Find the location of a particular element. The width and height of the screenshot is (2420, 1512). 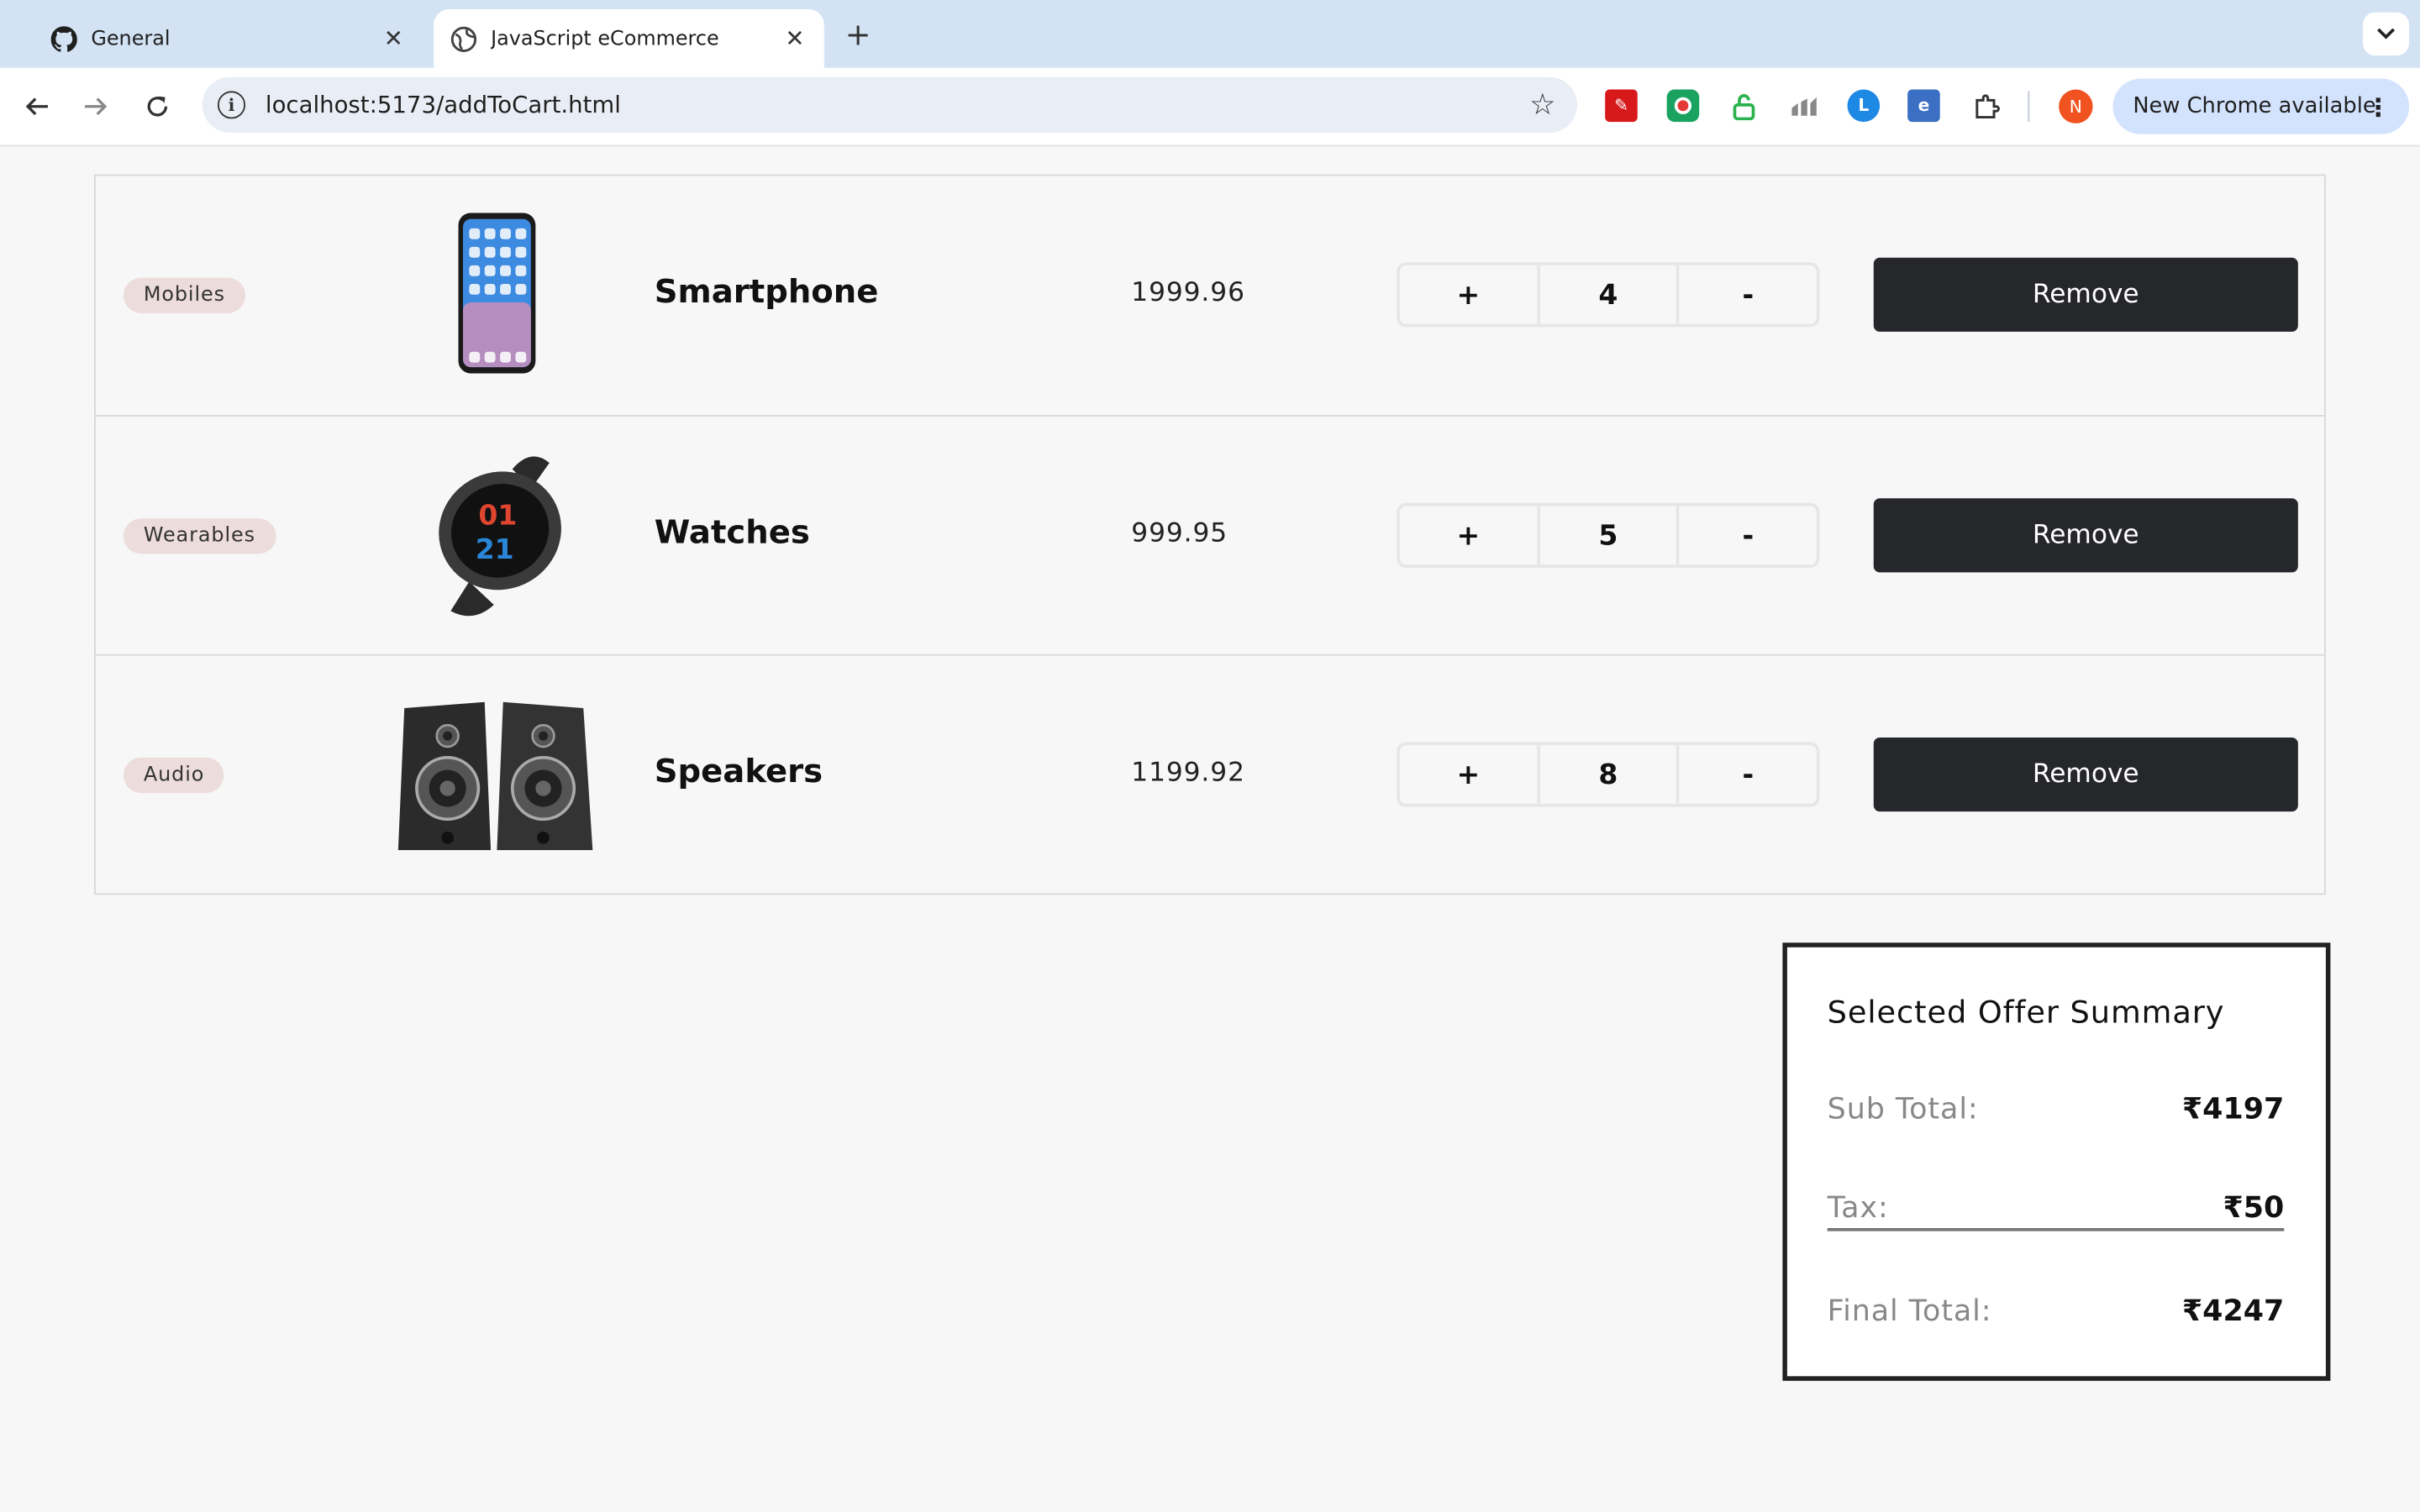

profile-avatar: N is located at coordinates (2076, 106).